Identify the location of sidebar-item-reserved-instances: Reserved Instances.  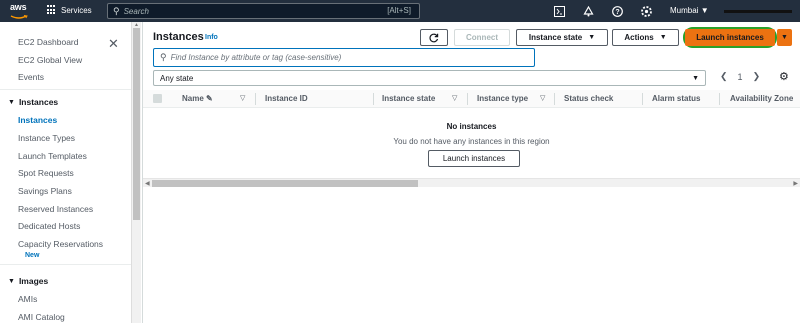
(55, 209).